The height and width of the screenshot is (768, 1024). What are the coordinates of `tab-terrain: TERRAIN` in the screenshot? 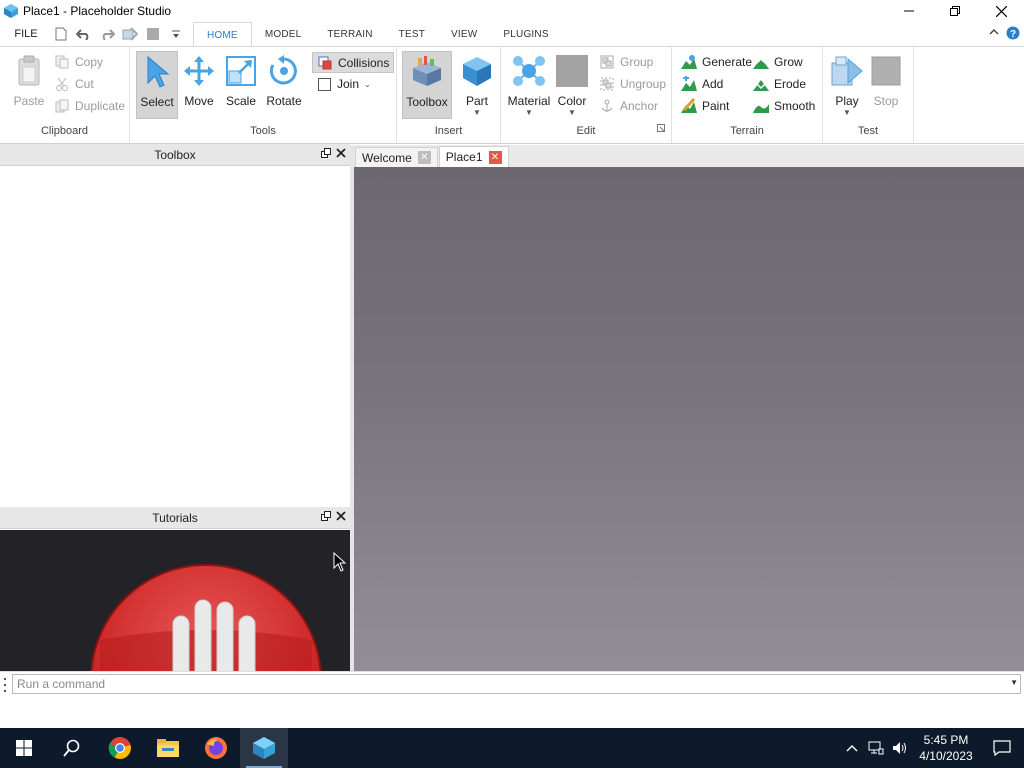 It's located at (349, 34).